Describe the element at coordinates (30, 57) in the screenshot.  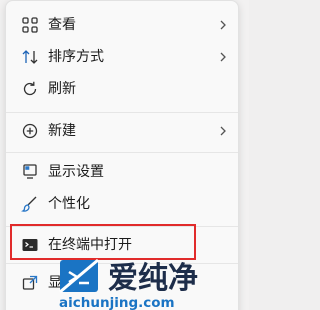
I see `sort-arrows-icon` at that location.